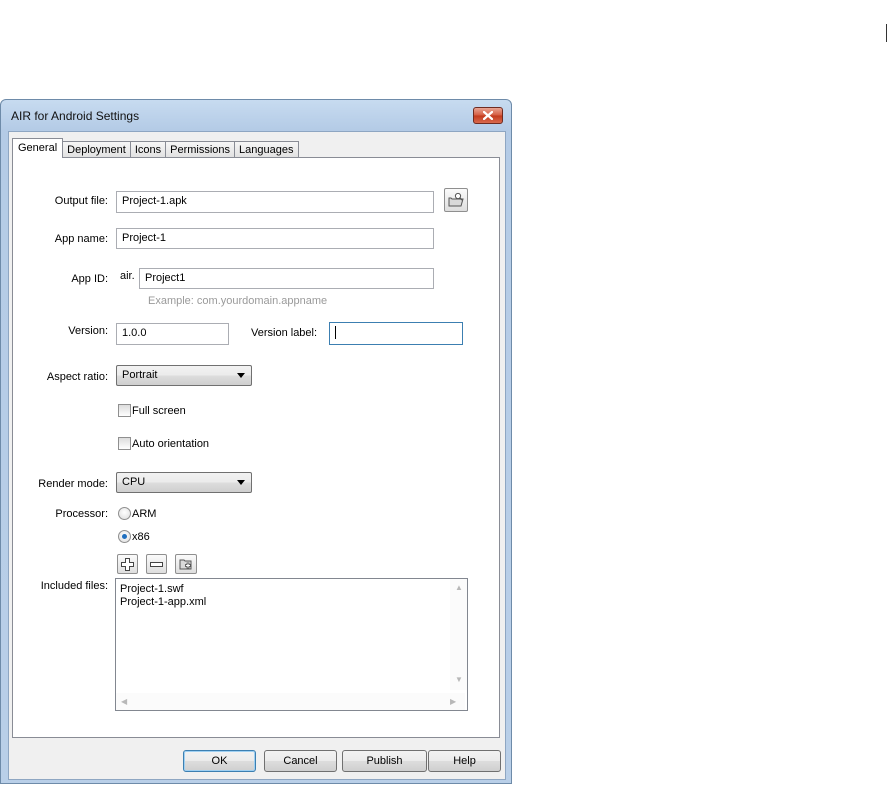 This screenshot has width=893, height=789. What do you see at coordinates (886, 33) in the screenshot?
I see `edge-marker` at bounding box center [886, 33].